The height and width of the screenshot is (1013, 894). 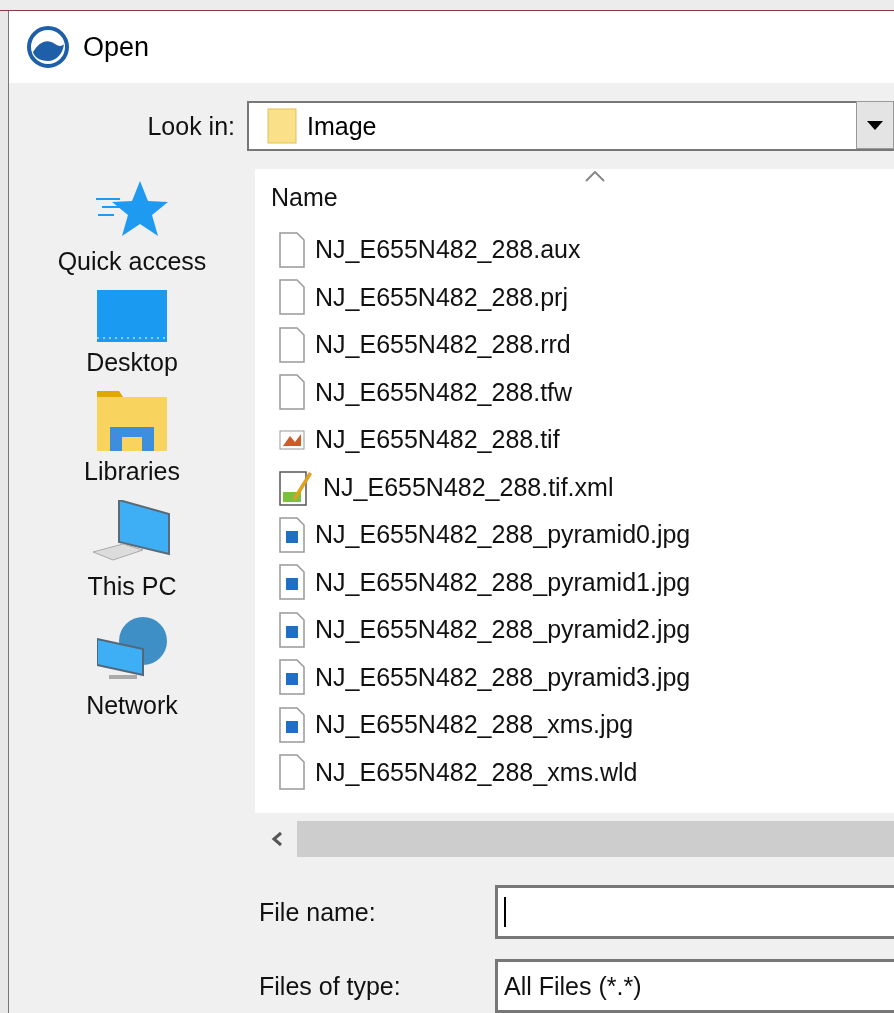 I want to click on dropdown-button, so click(x=875, y=125).